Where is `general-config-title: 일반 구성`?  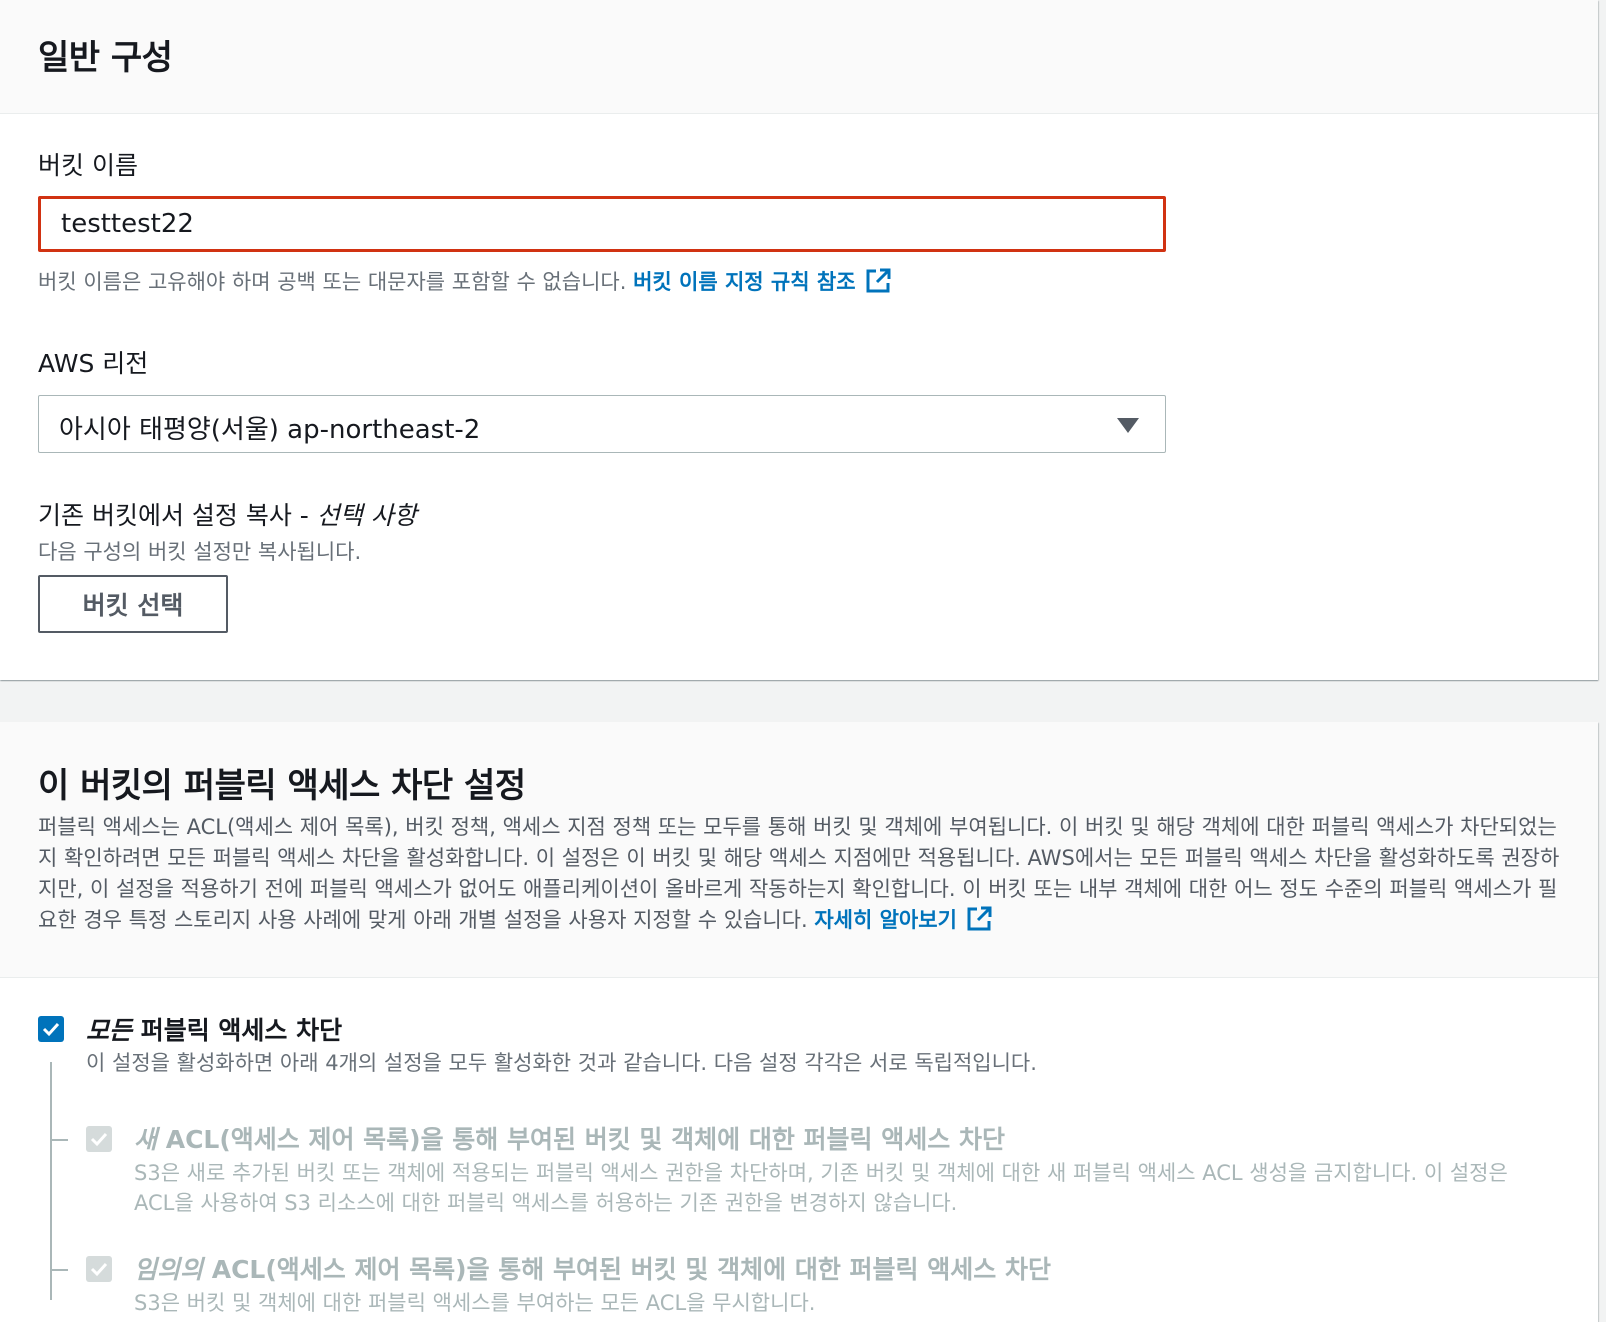 general-config-title: 일반 구성 is located at coordinates (105, 58).